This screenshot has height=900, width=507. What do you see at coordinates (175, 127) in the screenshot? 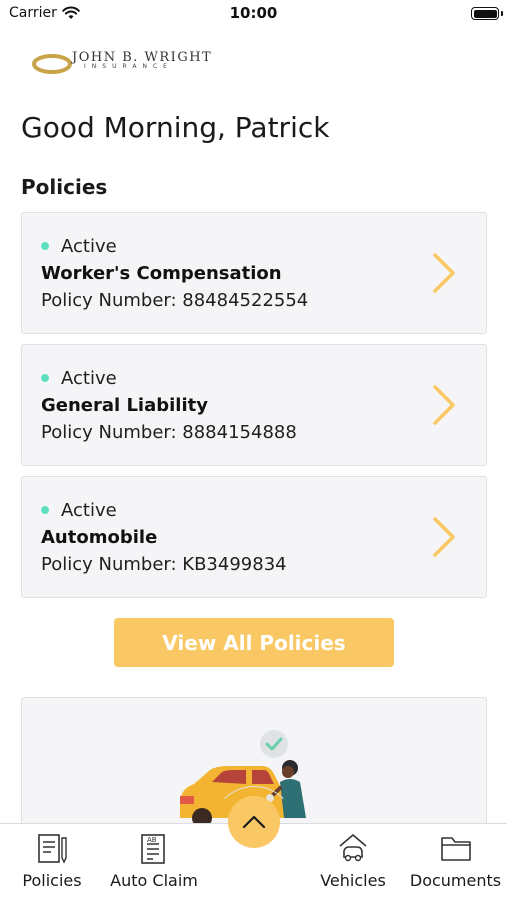
I see `greeting: Good Morning, Patrick` at bounding box center [175, 127].